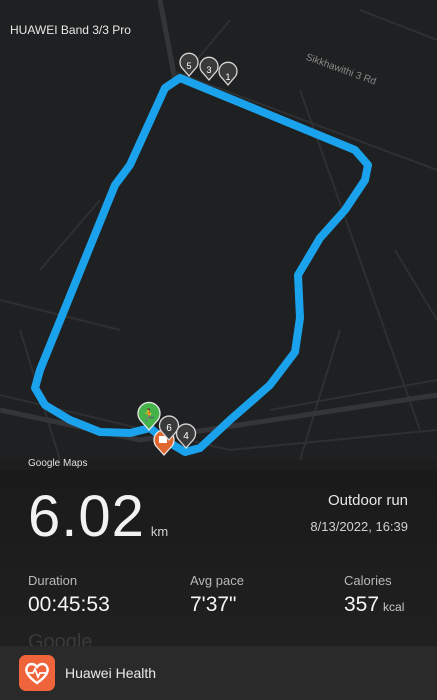 Image resolution: width=437 pixels, height=700 pixels. What do you see at coordinates (69, 604) in the screenshot?
I see `duration-value: 00:45:53` at bounding box center [69, 604].